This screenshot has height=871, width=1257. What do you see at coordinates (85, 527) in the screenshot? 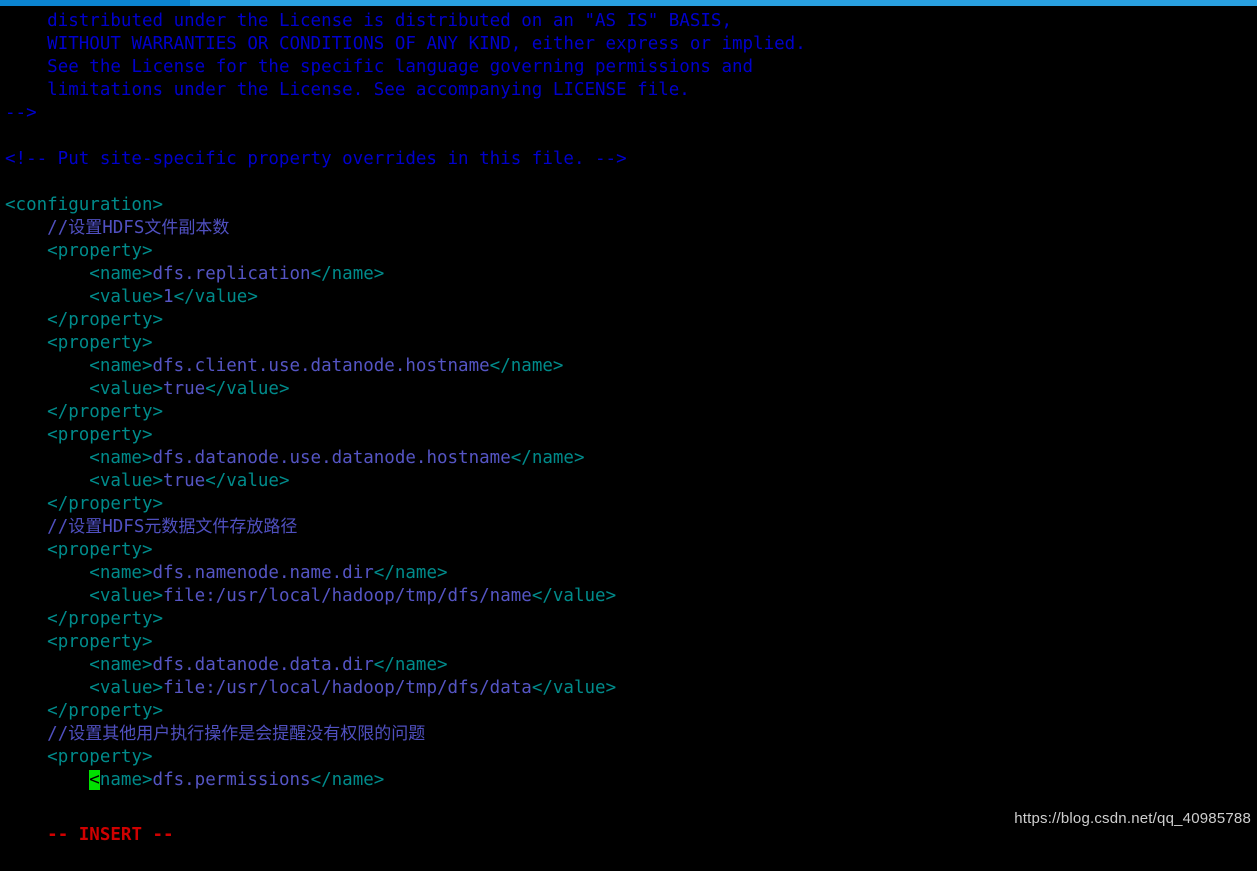
I see `inline-note: 设置` at bounding box center [85, 527].